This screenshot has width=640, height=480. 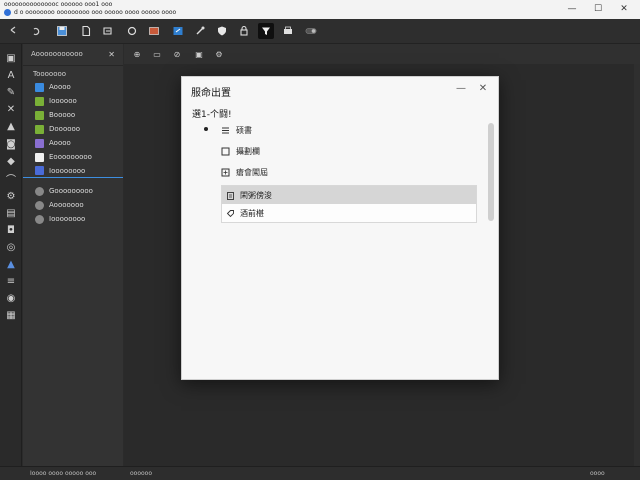 I want to click on undo-button, so click(x=14, y=31).